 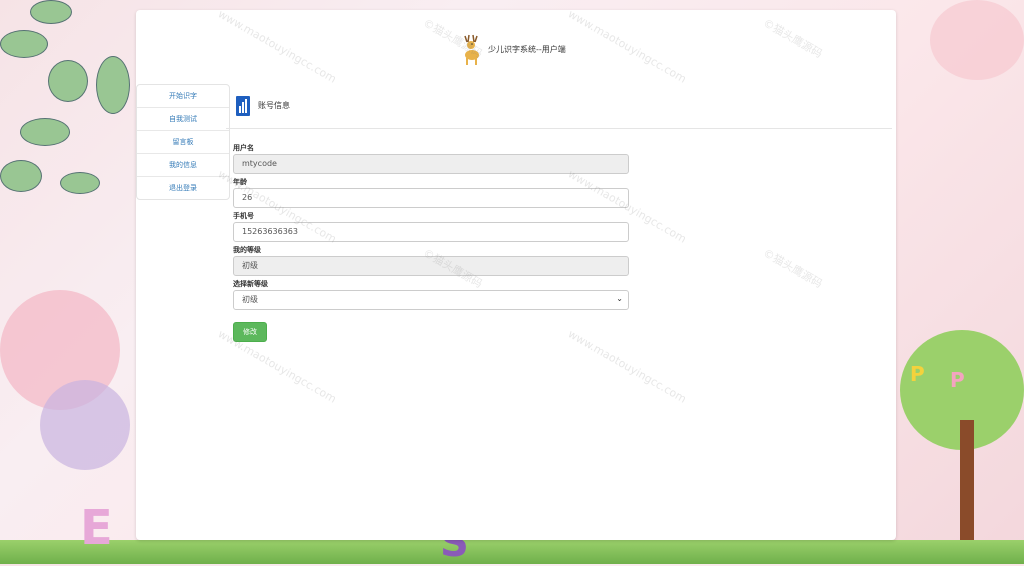 I want to click on header: 少儿识字系统--用户端, so click(x=516, y=45).